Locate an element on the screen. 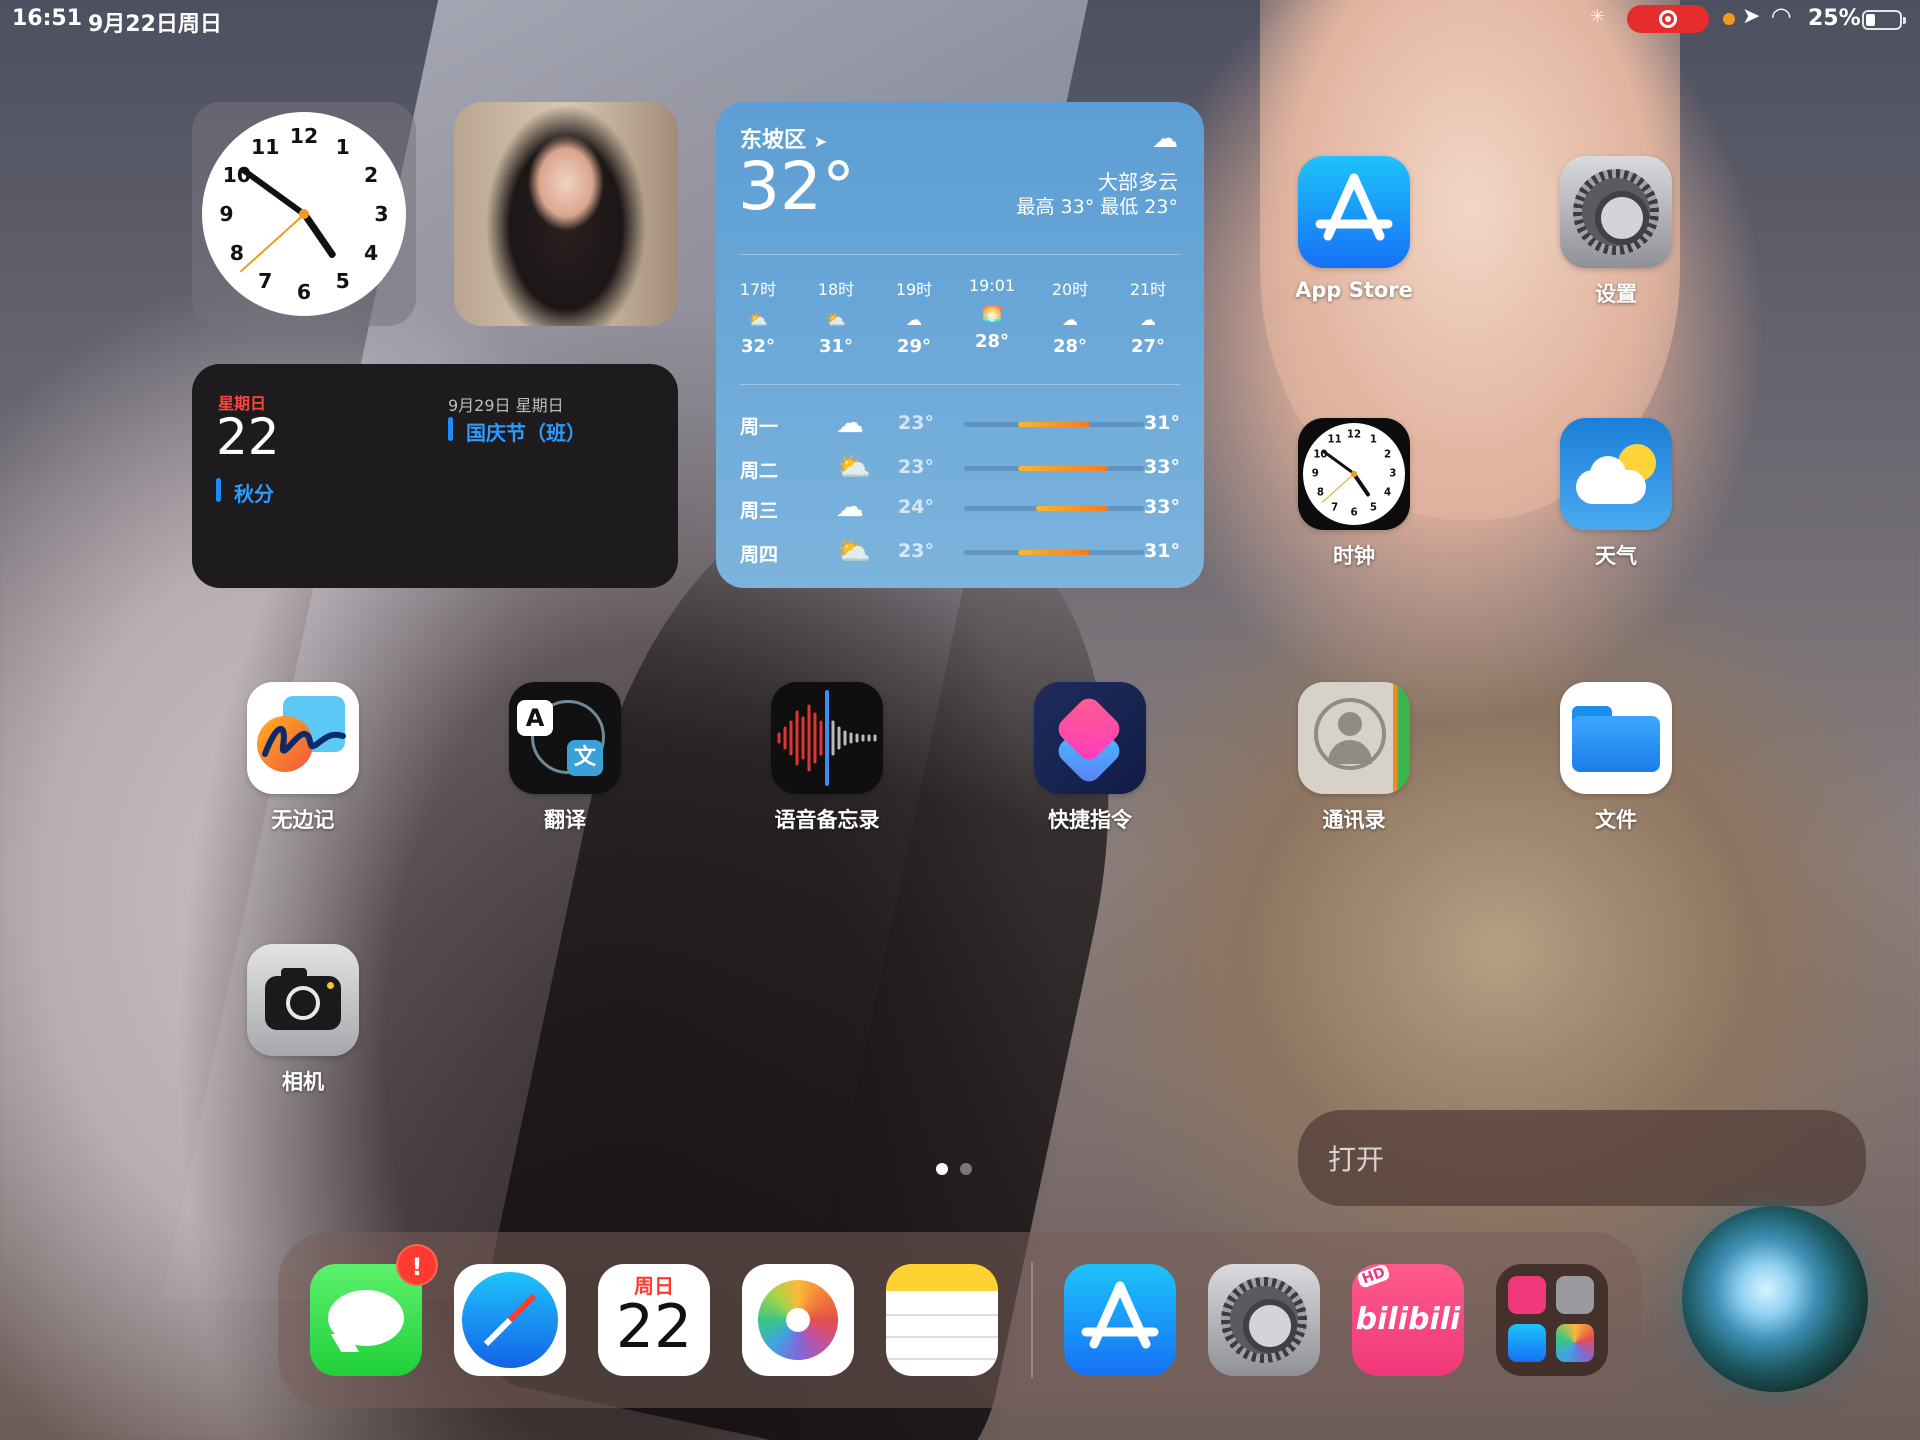 Image resolution: width=1920 pixels, height=1440 pixels. hour-forecast: 19:01 🌅 28° is located at coordinates (992, 314).